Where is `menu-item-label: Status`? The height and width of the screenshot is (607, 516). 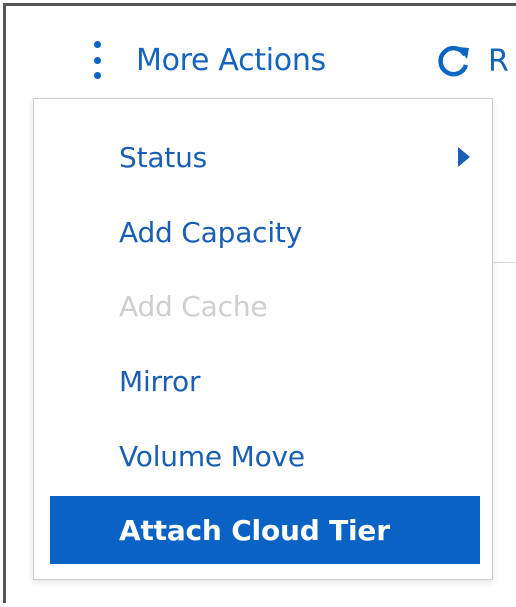
menu-item-label: Status is located at coordinates (163, 157).